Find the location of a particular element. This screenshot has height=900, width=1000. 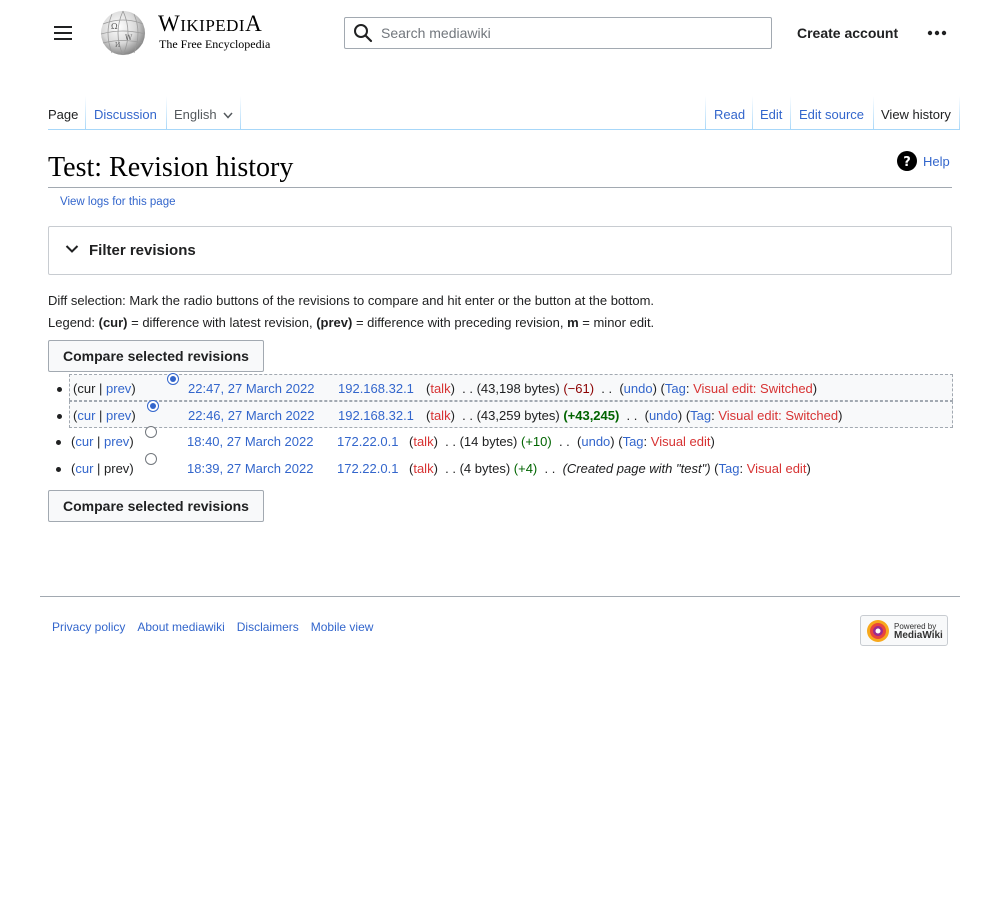

footer-divider is located at coordinates (500, 596).